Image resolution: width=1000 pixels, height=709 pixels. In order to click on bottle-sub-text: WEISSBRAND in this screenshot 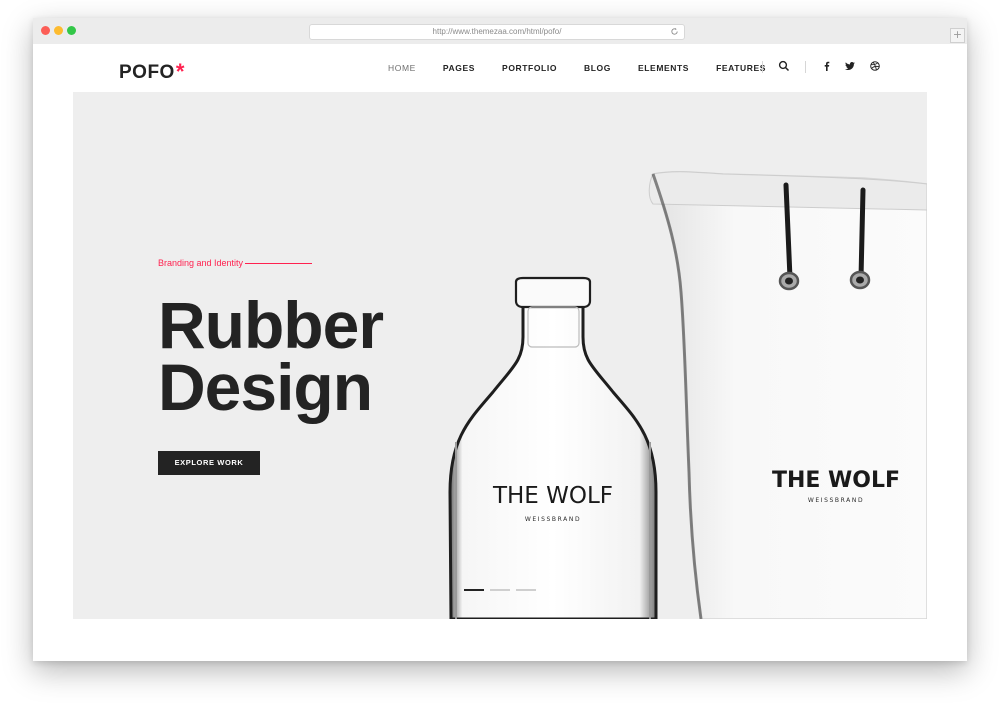, I will do `click(553, 519)`.